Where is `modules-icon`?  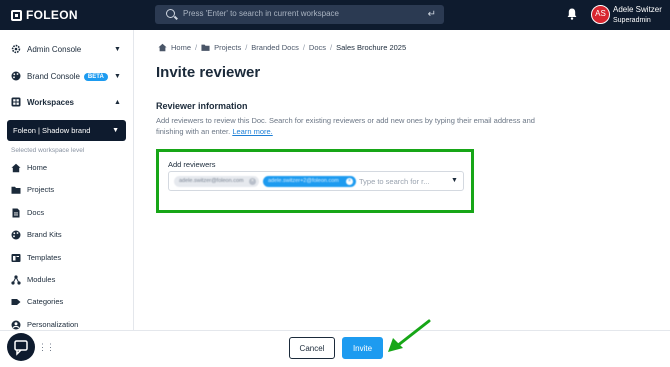 modules-icon is located at coordinates (16, 280).